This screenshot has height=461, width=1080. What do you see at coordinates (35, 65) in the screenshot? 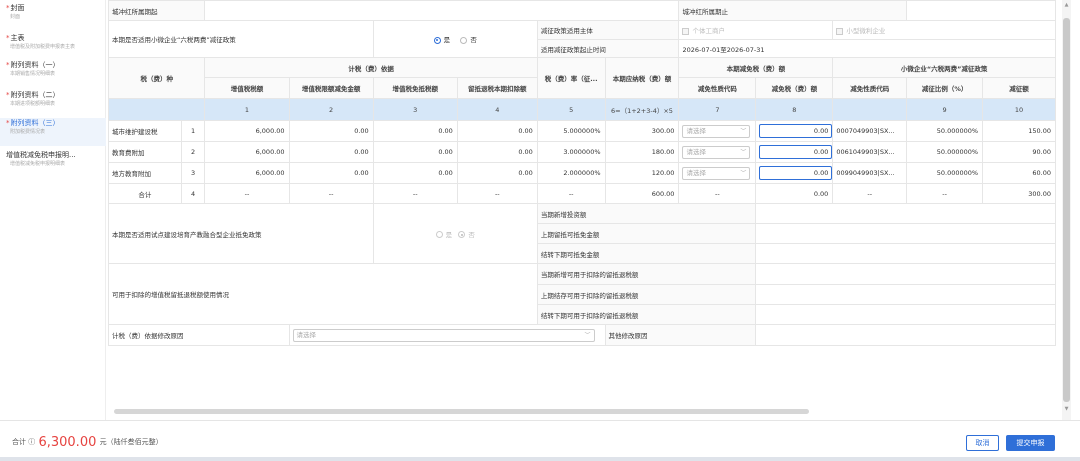
I see `sidebar-item-label: 附列资料（一）` at bounding box center [35, 65].